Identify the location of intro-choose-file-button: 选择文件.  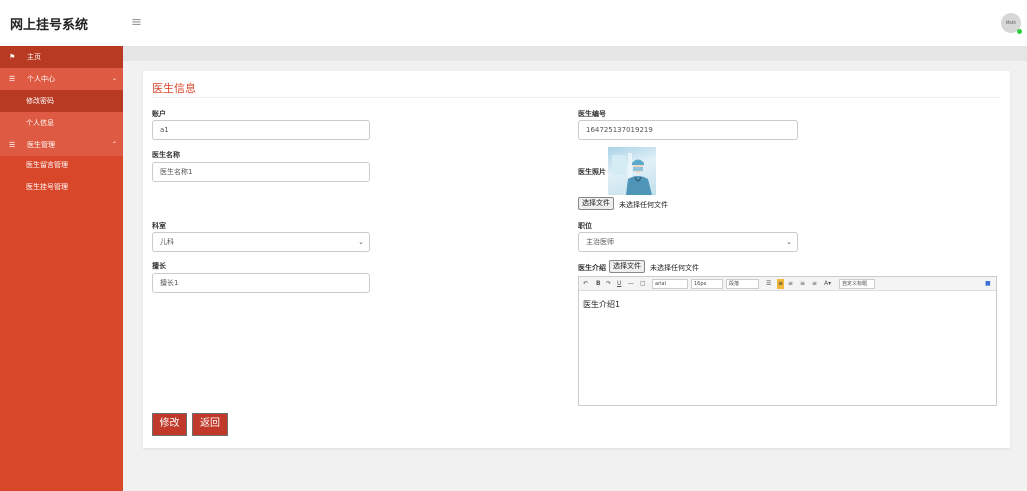
(627, 266).